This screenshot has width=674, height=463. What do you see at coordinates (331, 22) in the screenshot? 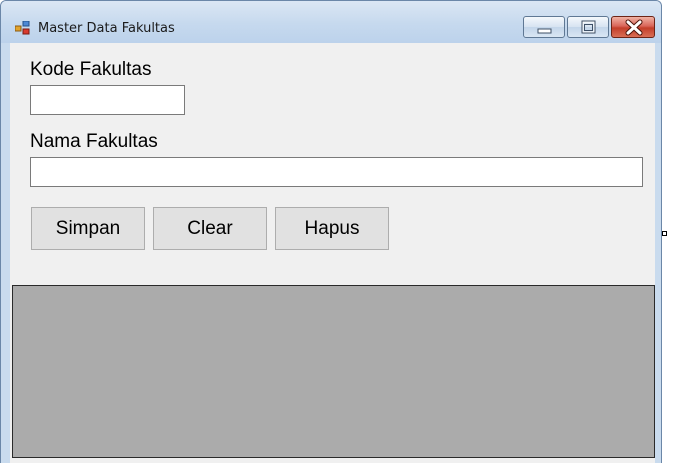
I see `title-bar: Master Data Fakultas` at bounding box center [331, 22].